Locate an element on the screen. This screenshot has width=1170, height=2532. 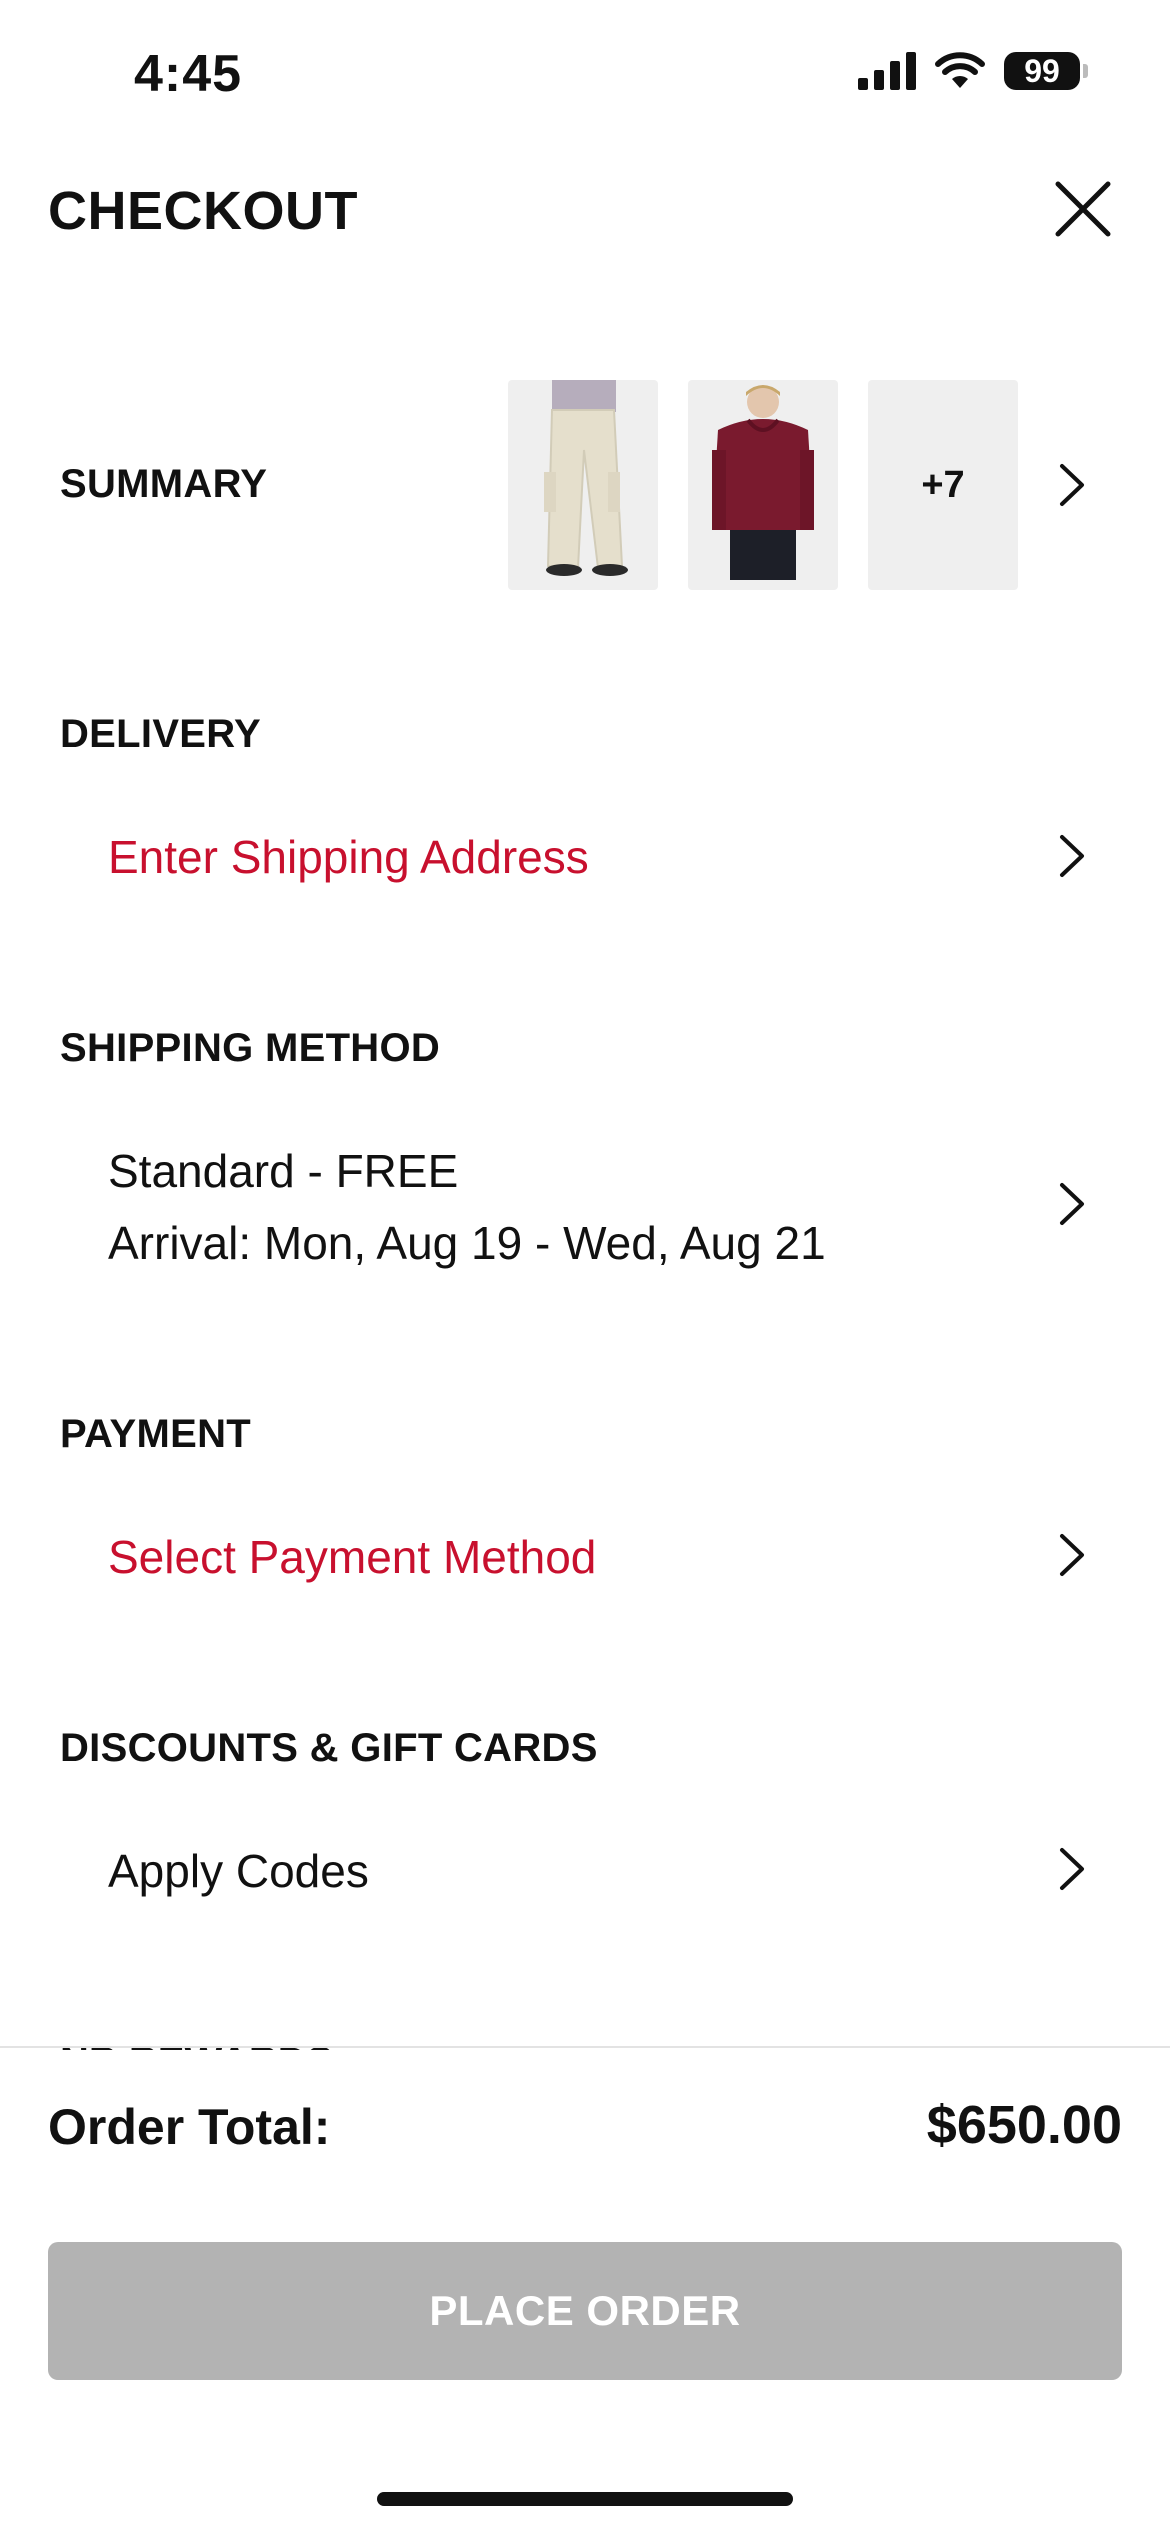
discounts-chevron-right-icon is located at coordinates (1072, 1869).